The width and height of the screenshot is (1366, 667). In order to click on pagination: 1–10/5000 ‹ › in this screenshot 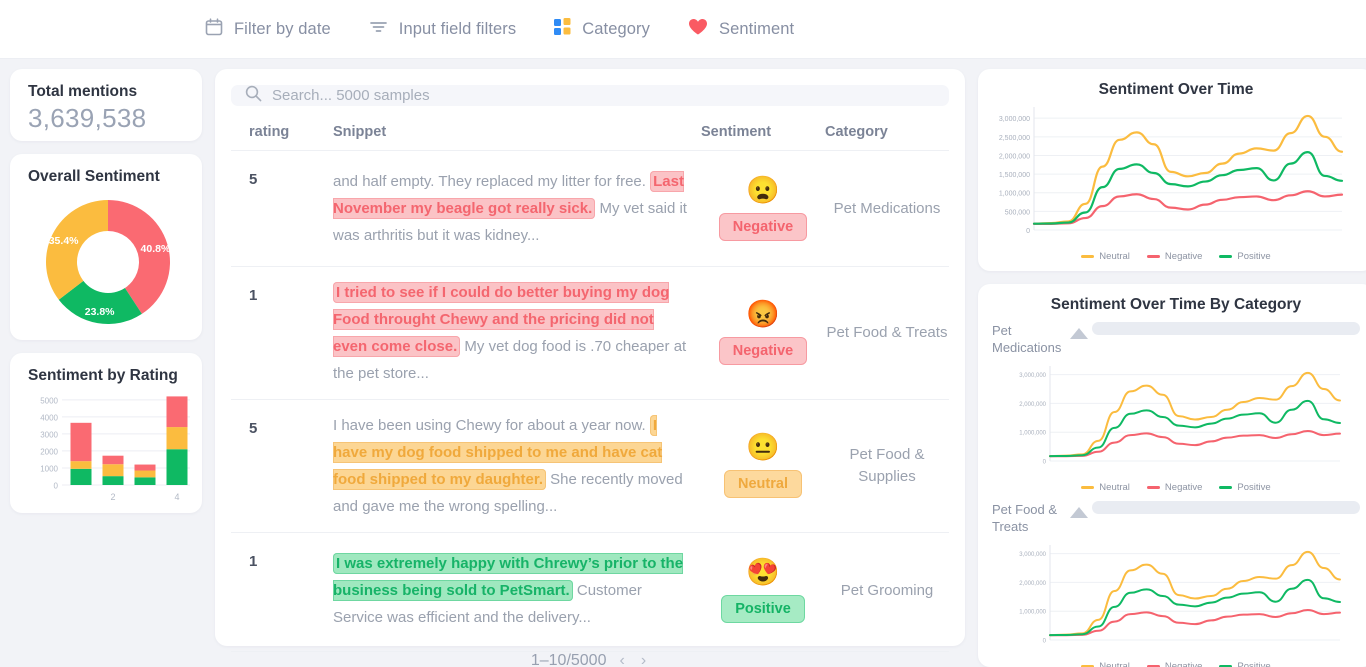, I will do `click(590, 658)`.